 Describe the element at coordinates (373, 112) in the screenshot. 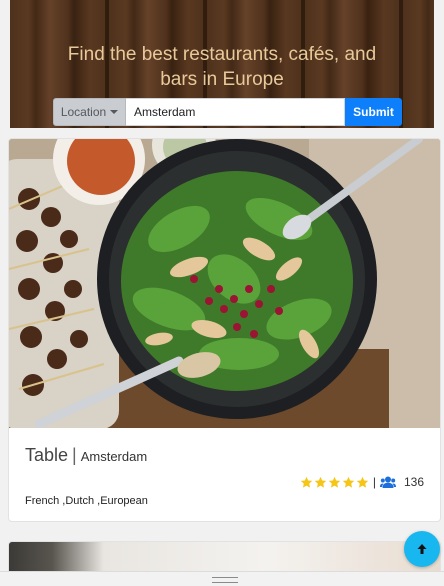

I see `submit-button: Submit` at that location.